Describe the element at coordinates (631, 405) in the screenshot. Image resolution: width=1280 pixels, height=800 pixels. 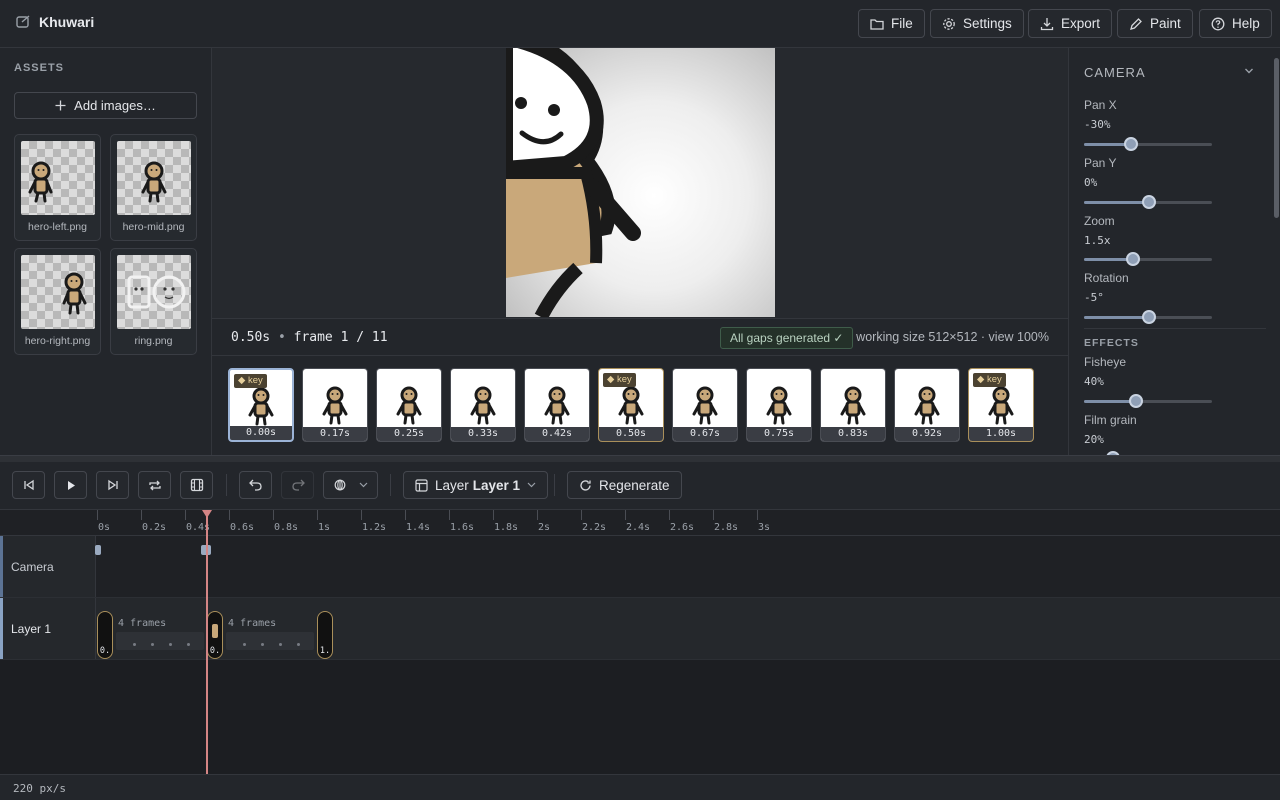
I see `frame-thumbnail: ◆ key 0.50s` at that location.